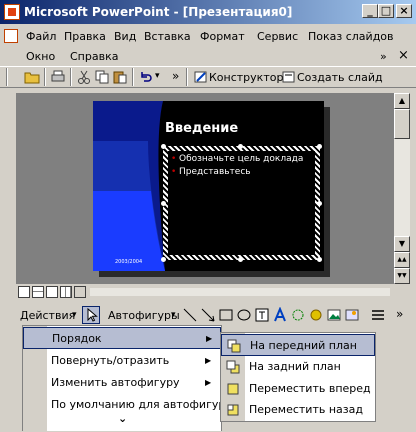 Image resolution: width=416 pixels, height=432 pixels. I want to click on minimize-button: _, so click(370, 11).